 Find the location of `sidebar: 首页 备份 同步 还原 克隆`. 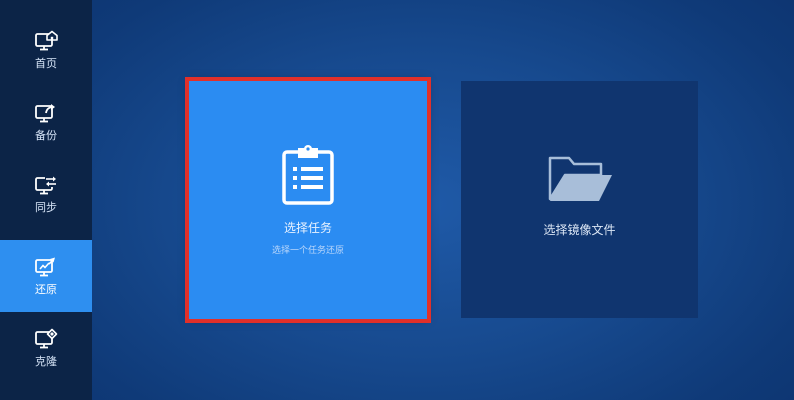

sidebar: 首页 备份 同步 还原 克隆 is located at coordinates (46, 200).